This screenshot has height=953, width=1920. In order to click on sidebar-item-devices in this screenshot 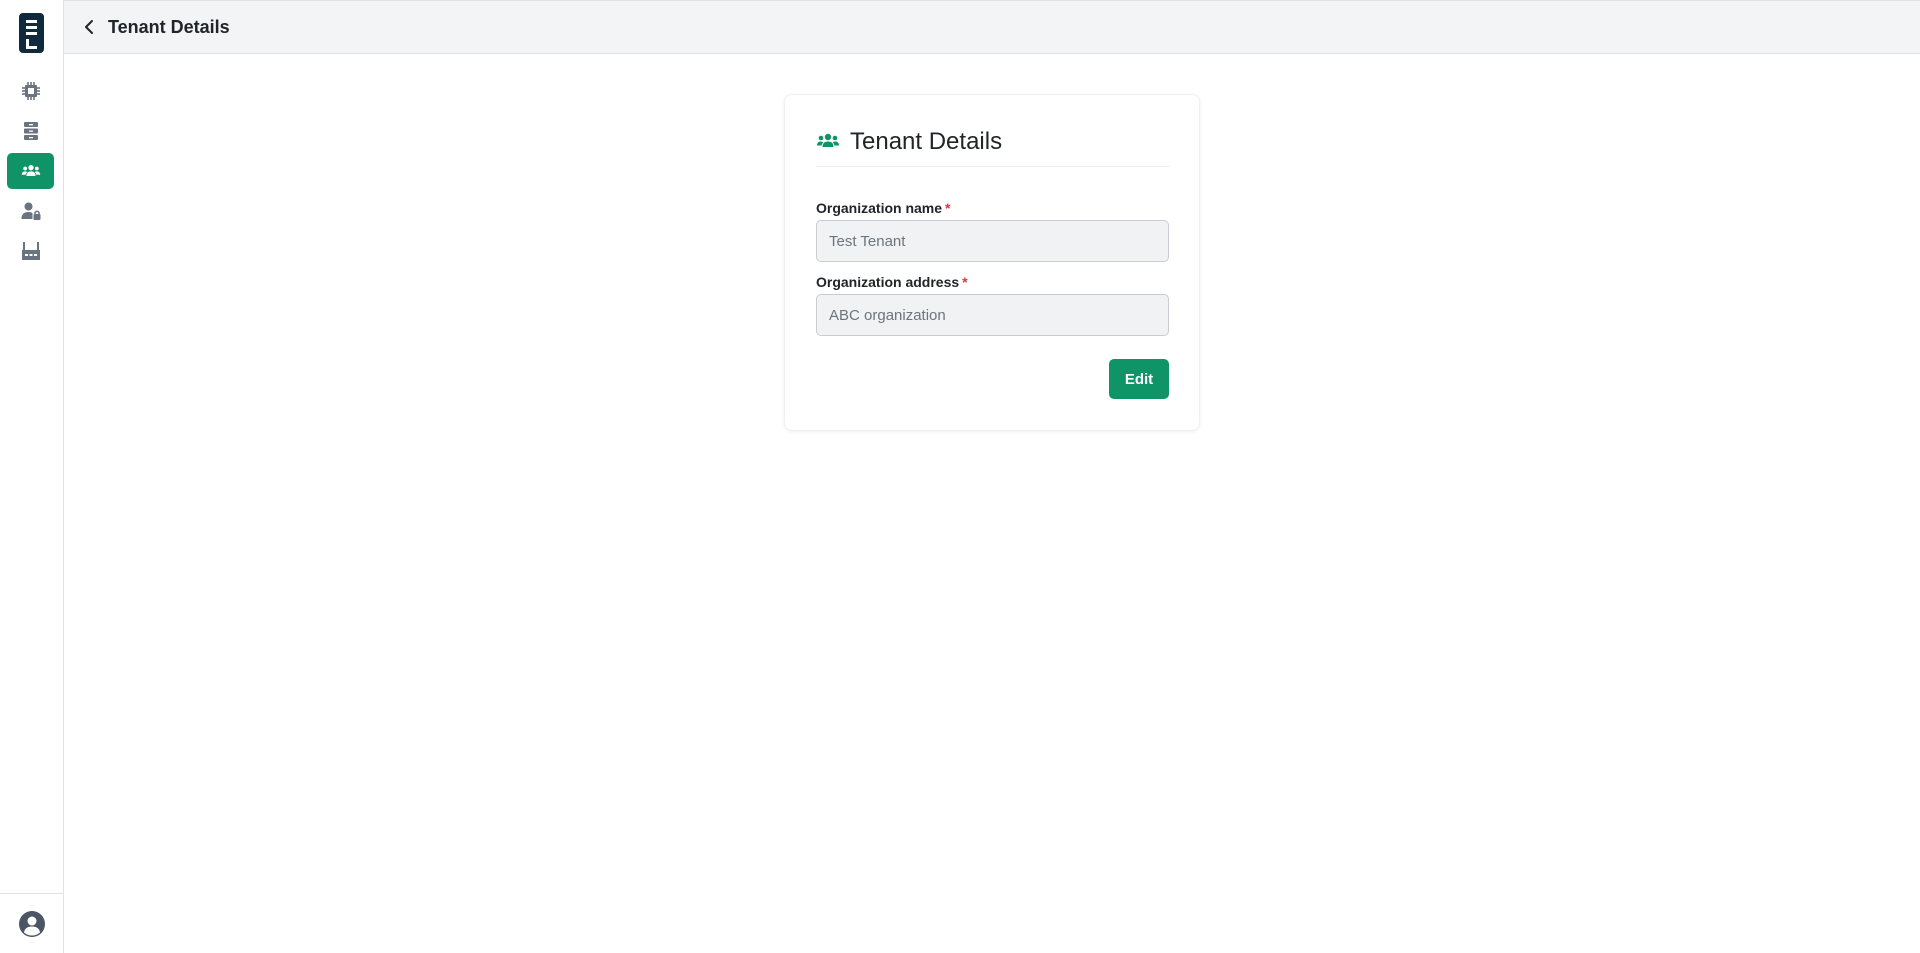, I will do `click(30, 91)`.